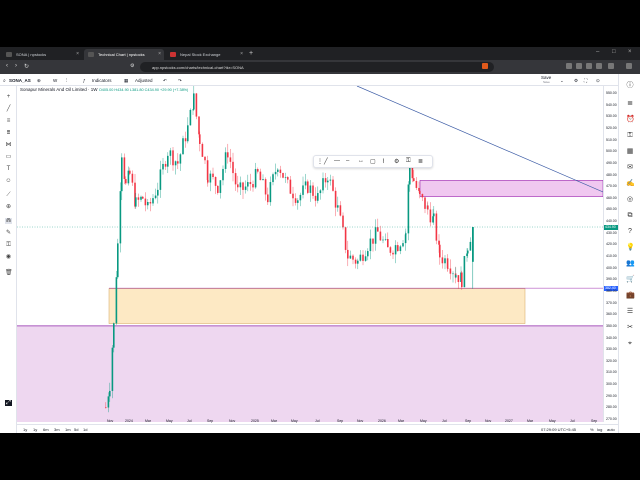 The width and height of the screenshot is (640, 480). What do you see at coordinates (8, 157) in the screenshot?
I see `rectangle-icon: ▭` at bounding box center [8, 157].